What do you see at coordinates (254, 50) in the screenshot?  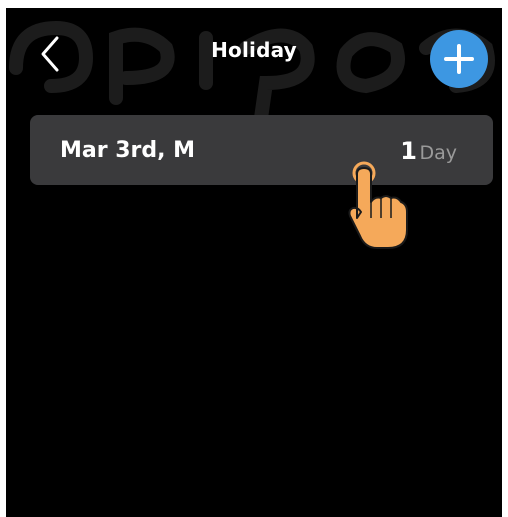 I see `page-title: Holiday` at bounding box center [254, 50].